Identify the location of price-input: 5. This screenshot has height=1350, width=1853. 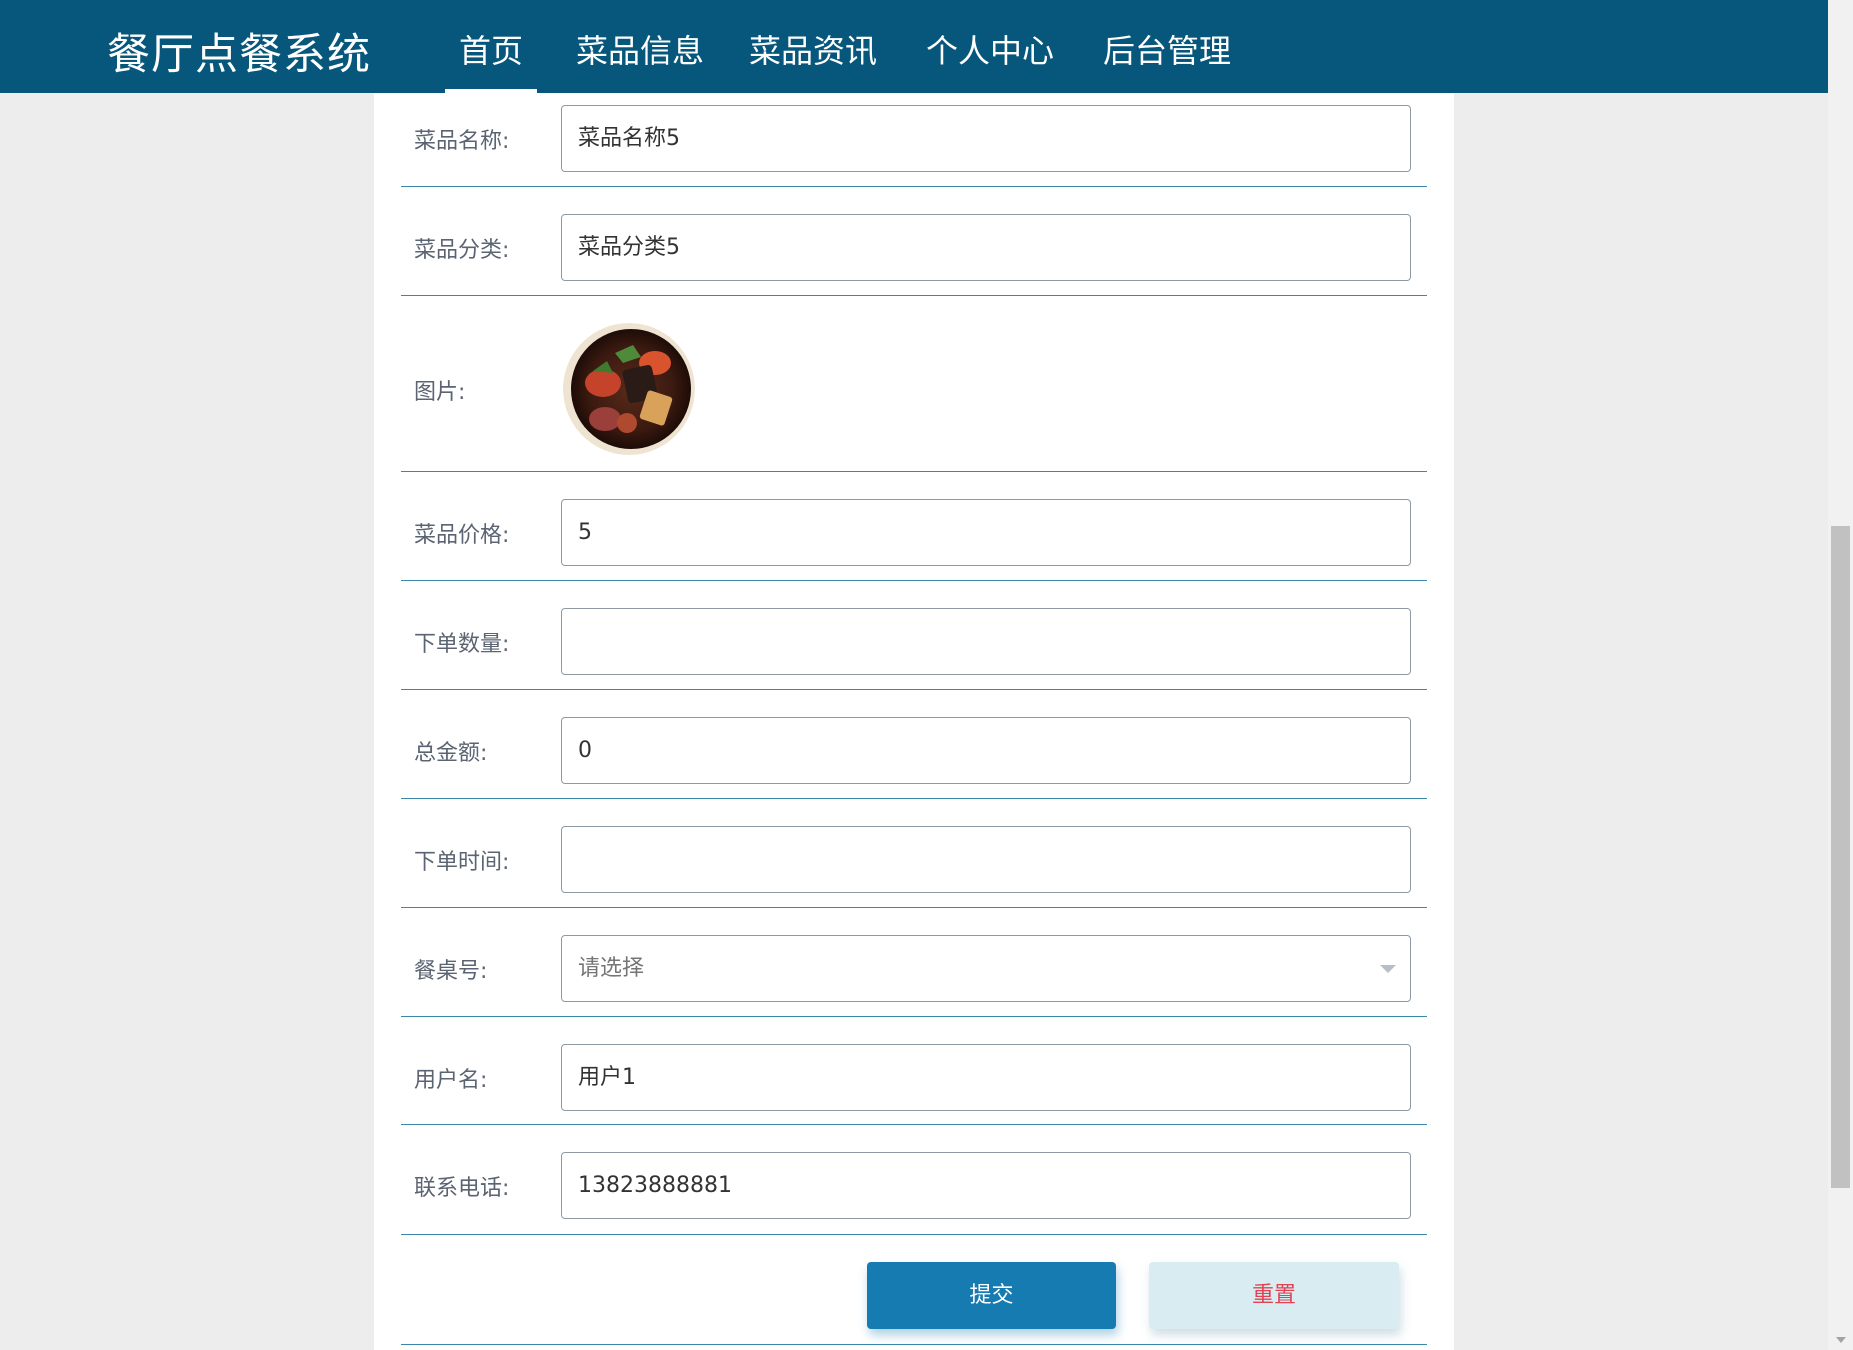
(986, 532).